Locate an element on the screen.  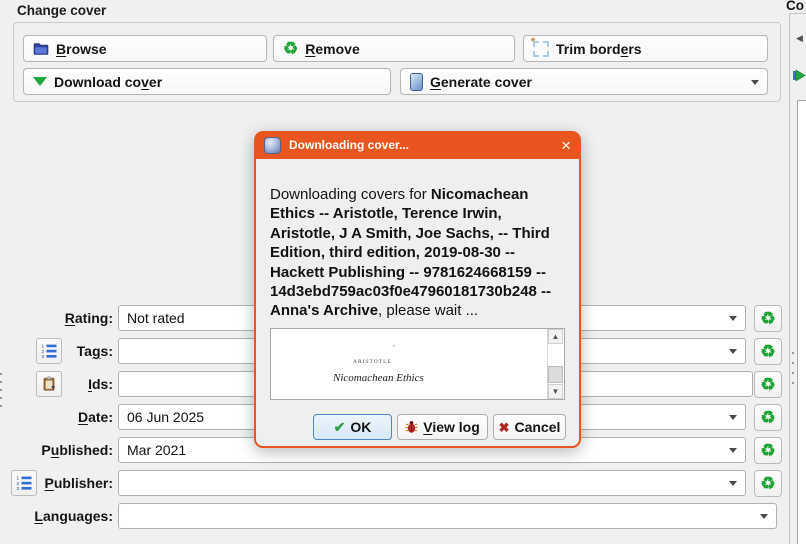
ok-button: ✔ OK is located at coordinates (352, 427).